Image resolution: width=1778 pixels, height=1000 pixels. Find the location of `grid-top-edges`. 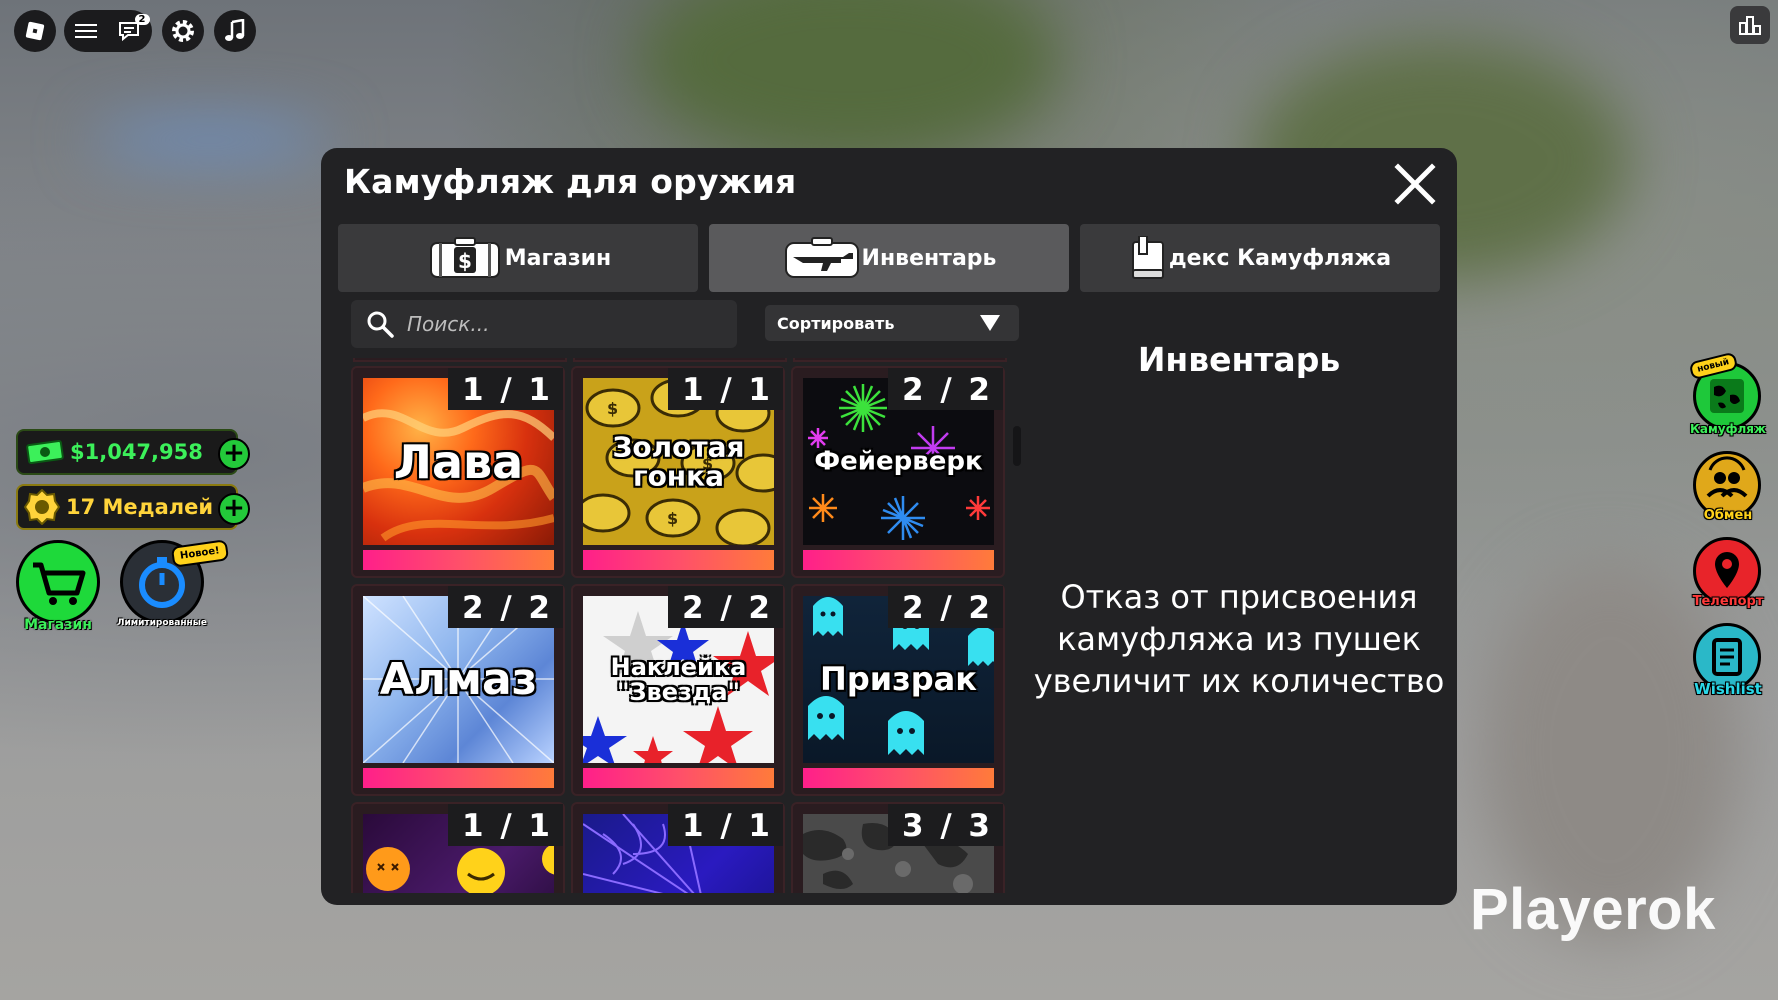

grid-top-edges is located at coordinates (680, 360).